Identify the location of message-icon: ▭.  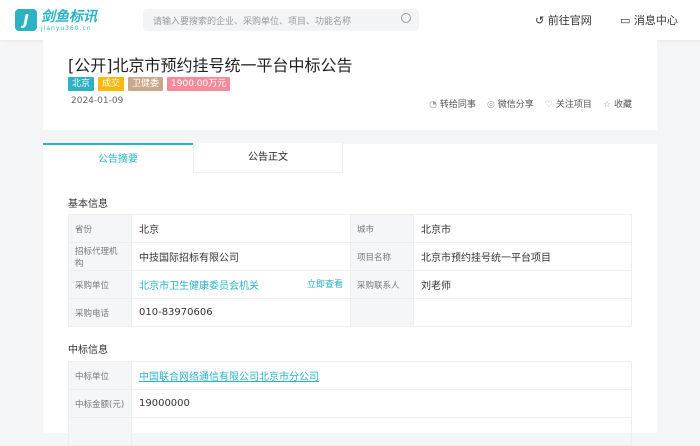
(627, 20).